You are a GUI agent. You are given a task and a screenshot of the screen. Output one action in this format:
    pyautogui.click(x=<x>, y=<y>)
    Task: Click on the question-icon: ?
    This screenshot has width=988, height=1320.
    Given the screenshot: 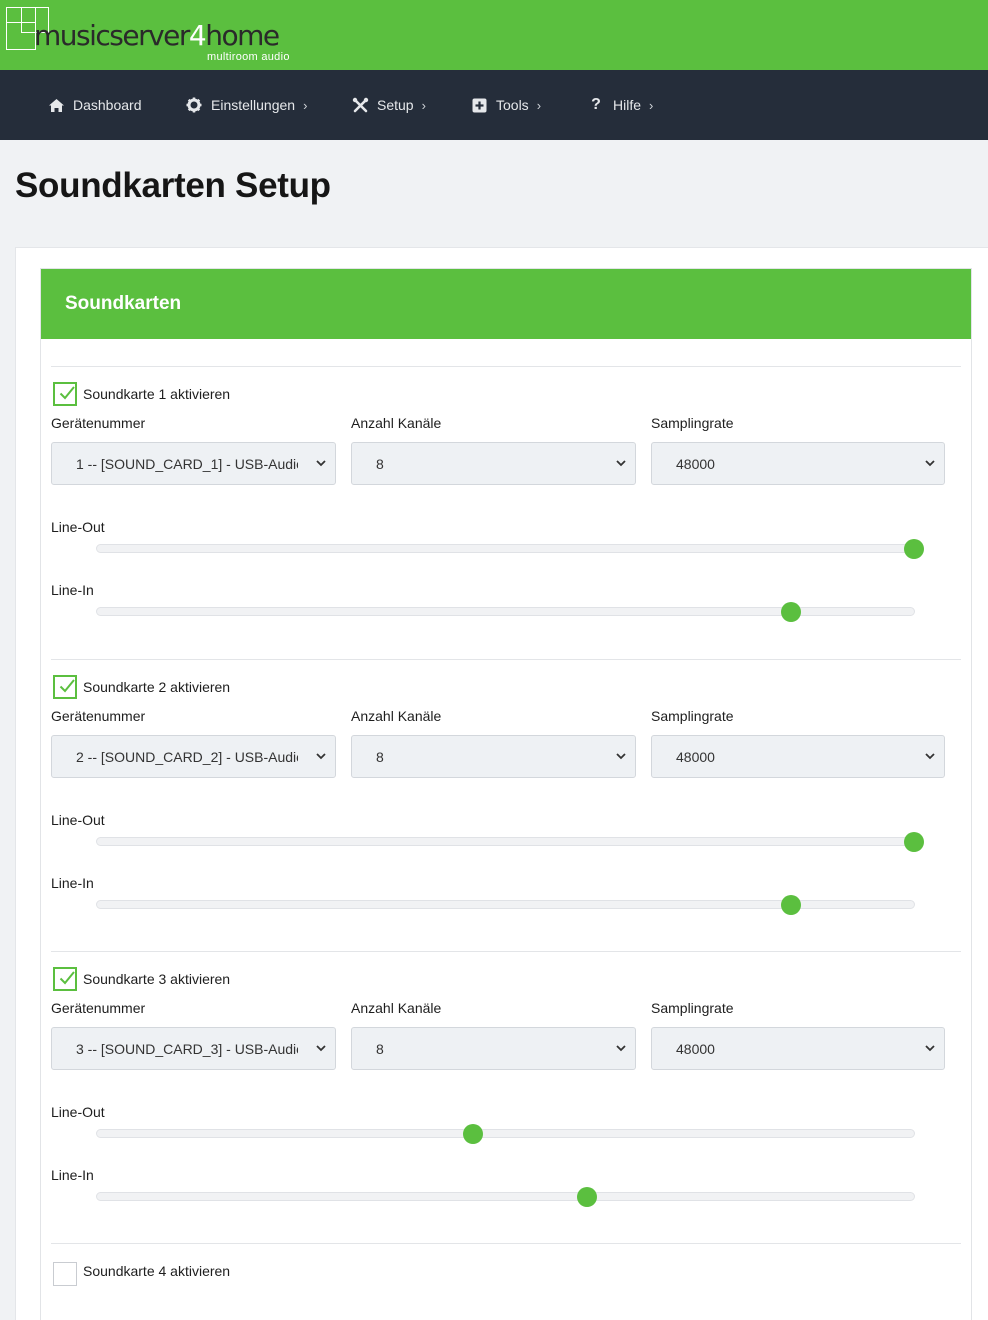 What is the action you would take?
    pyautogui.click(x=596, y=104)
    